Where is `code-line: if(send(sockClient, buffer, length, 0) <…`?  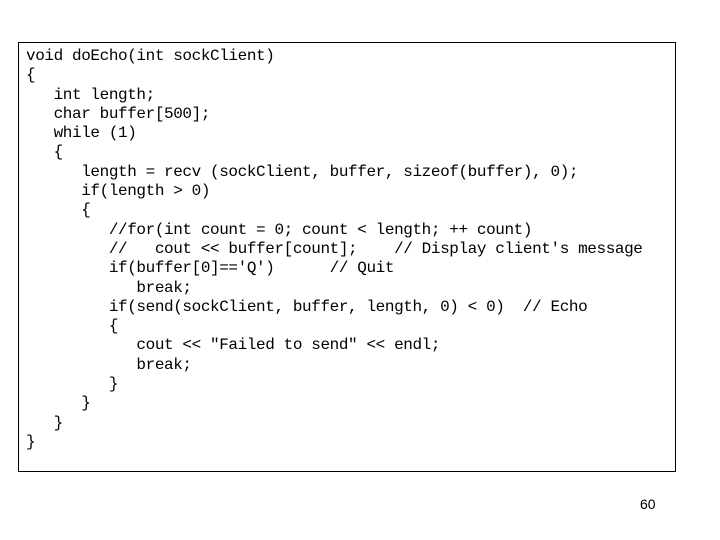
code-line: if(send(sockClient, buffer, length, 0) <… is located at coordinates (307, 306).